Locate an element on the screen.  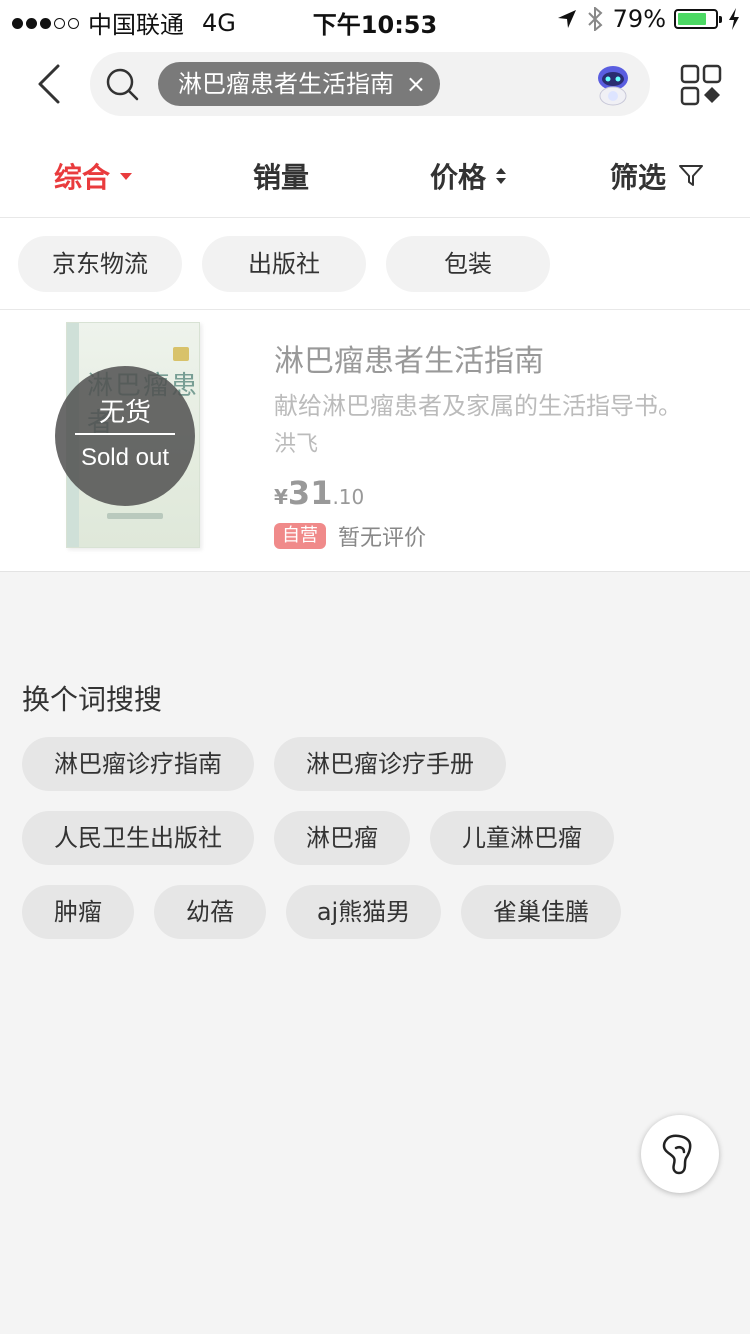
product-price: ¥ 31 .10 is located at coordinates (319, 493).